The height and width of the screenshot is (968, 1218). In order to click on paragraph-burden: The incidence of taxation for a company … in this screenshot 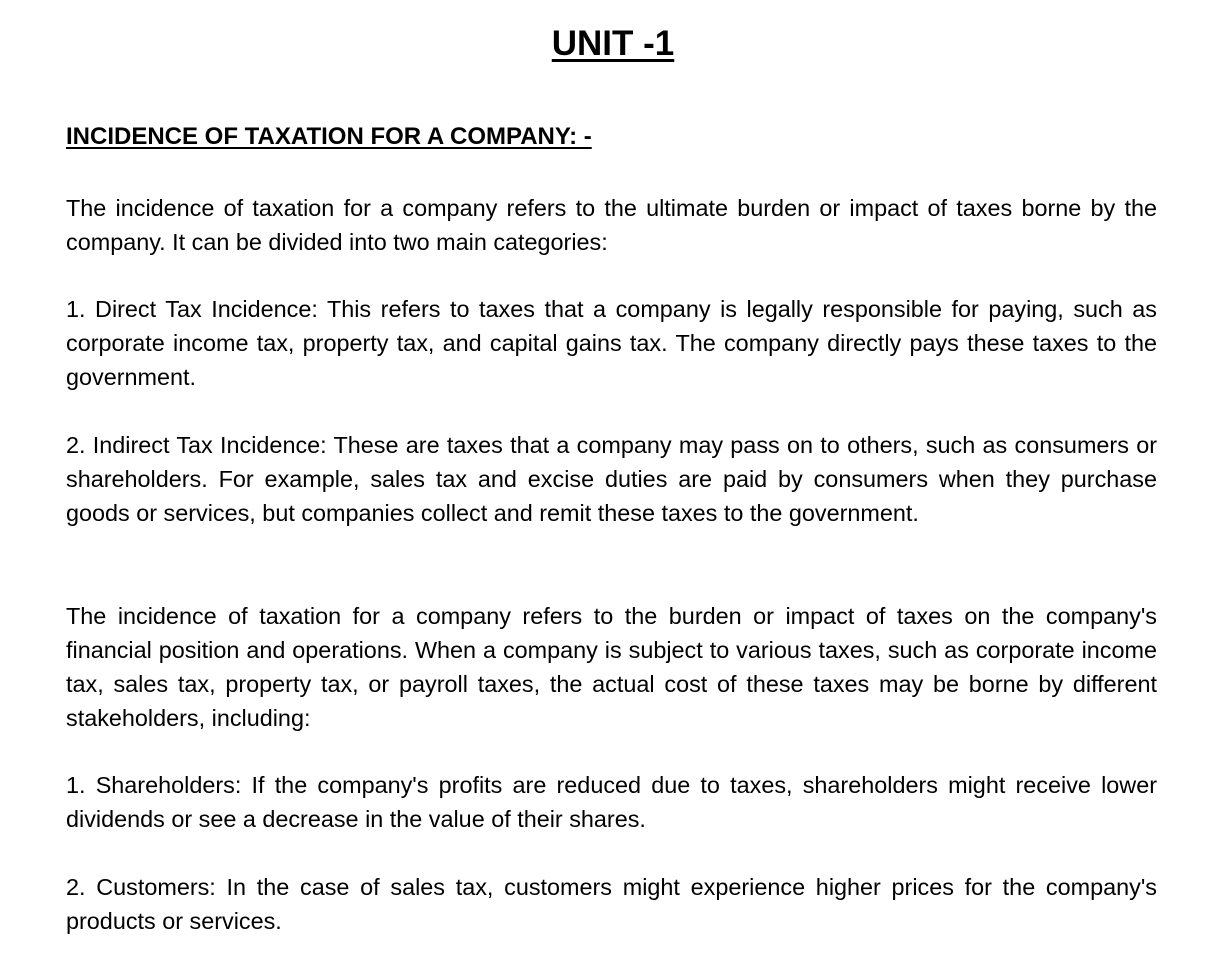, I will do `click(611, 667)`.